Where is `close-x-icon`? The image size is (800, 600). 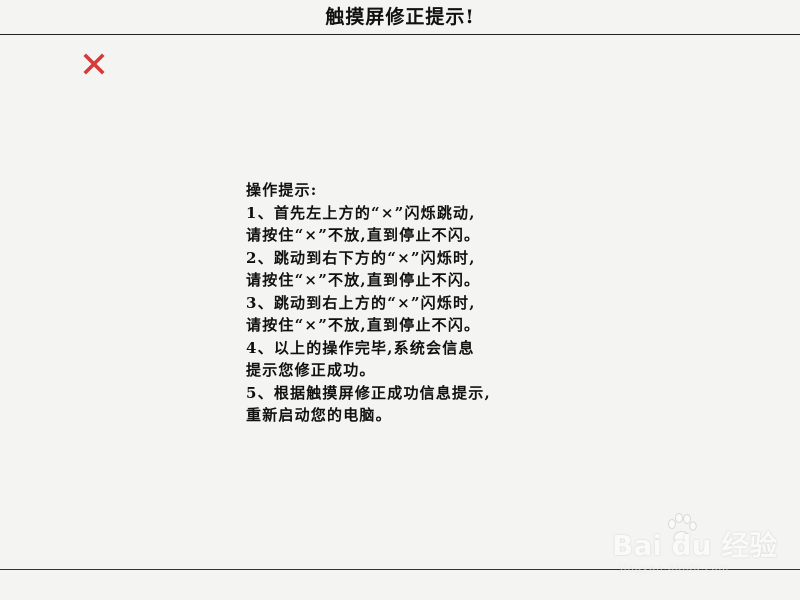 close-x-icon is located at coordinates (94, 64).